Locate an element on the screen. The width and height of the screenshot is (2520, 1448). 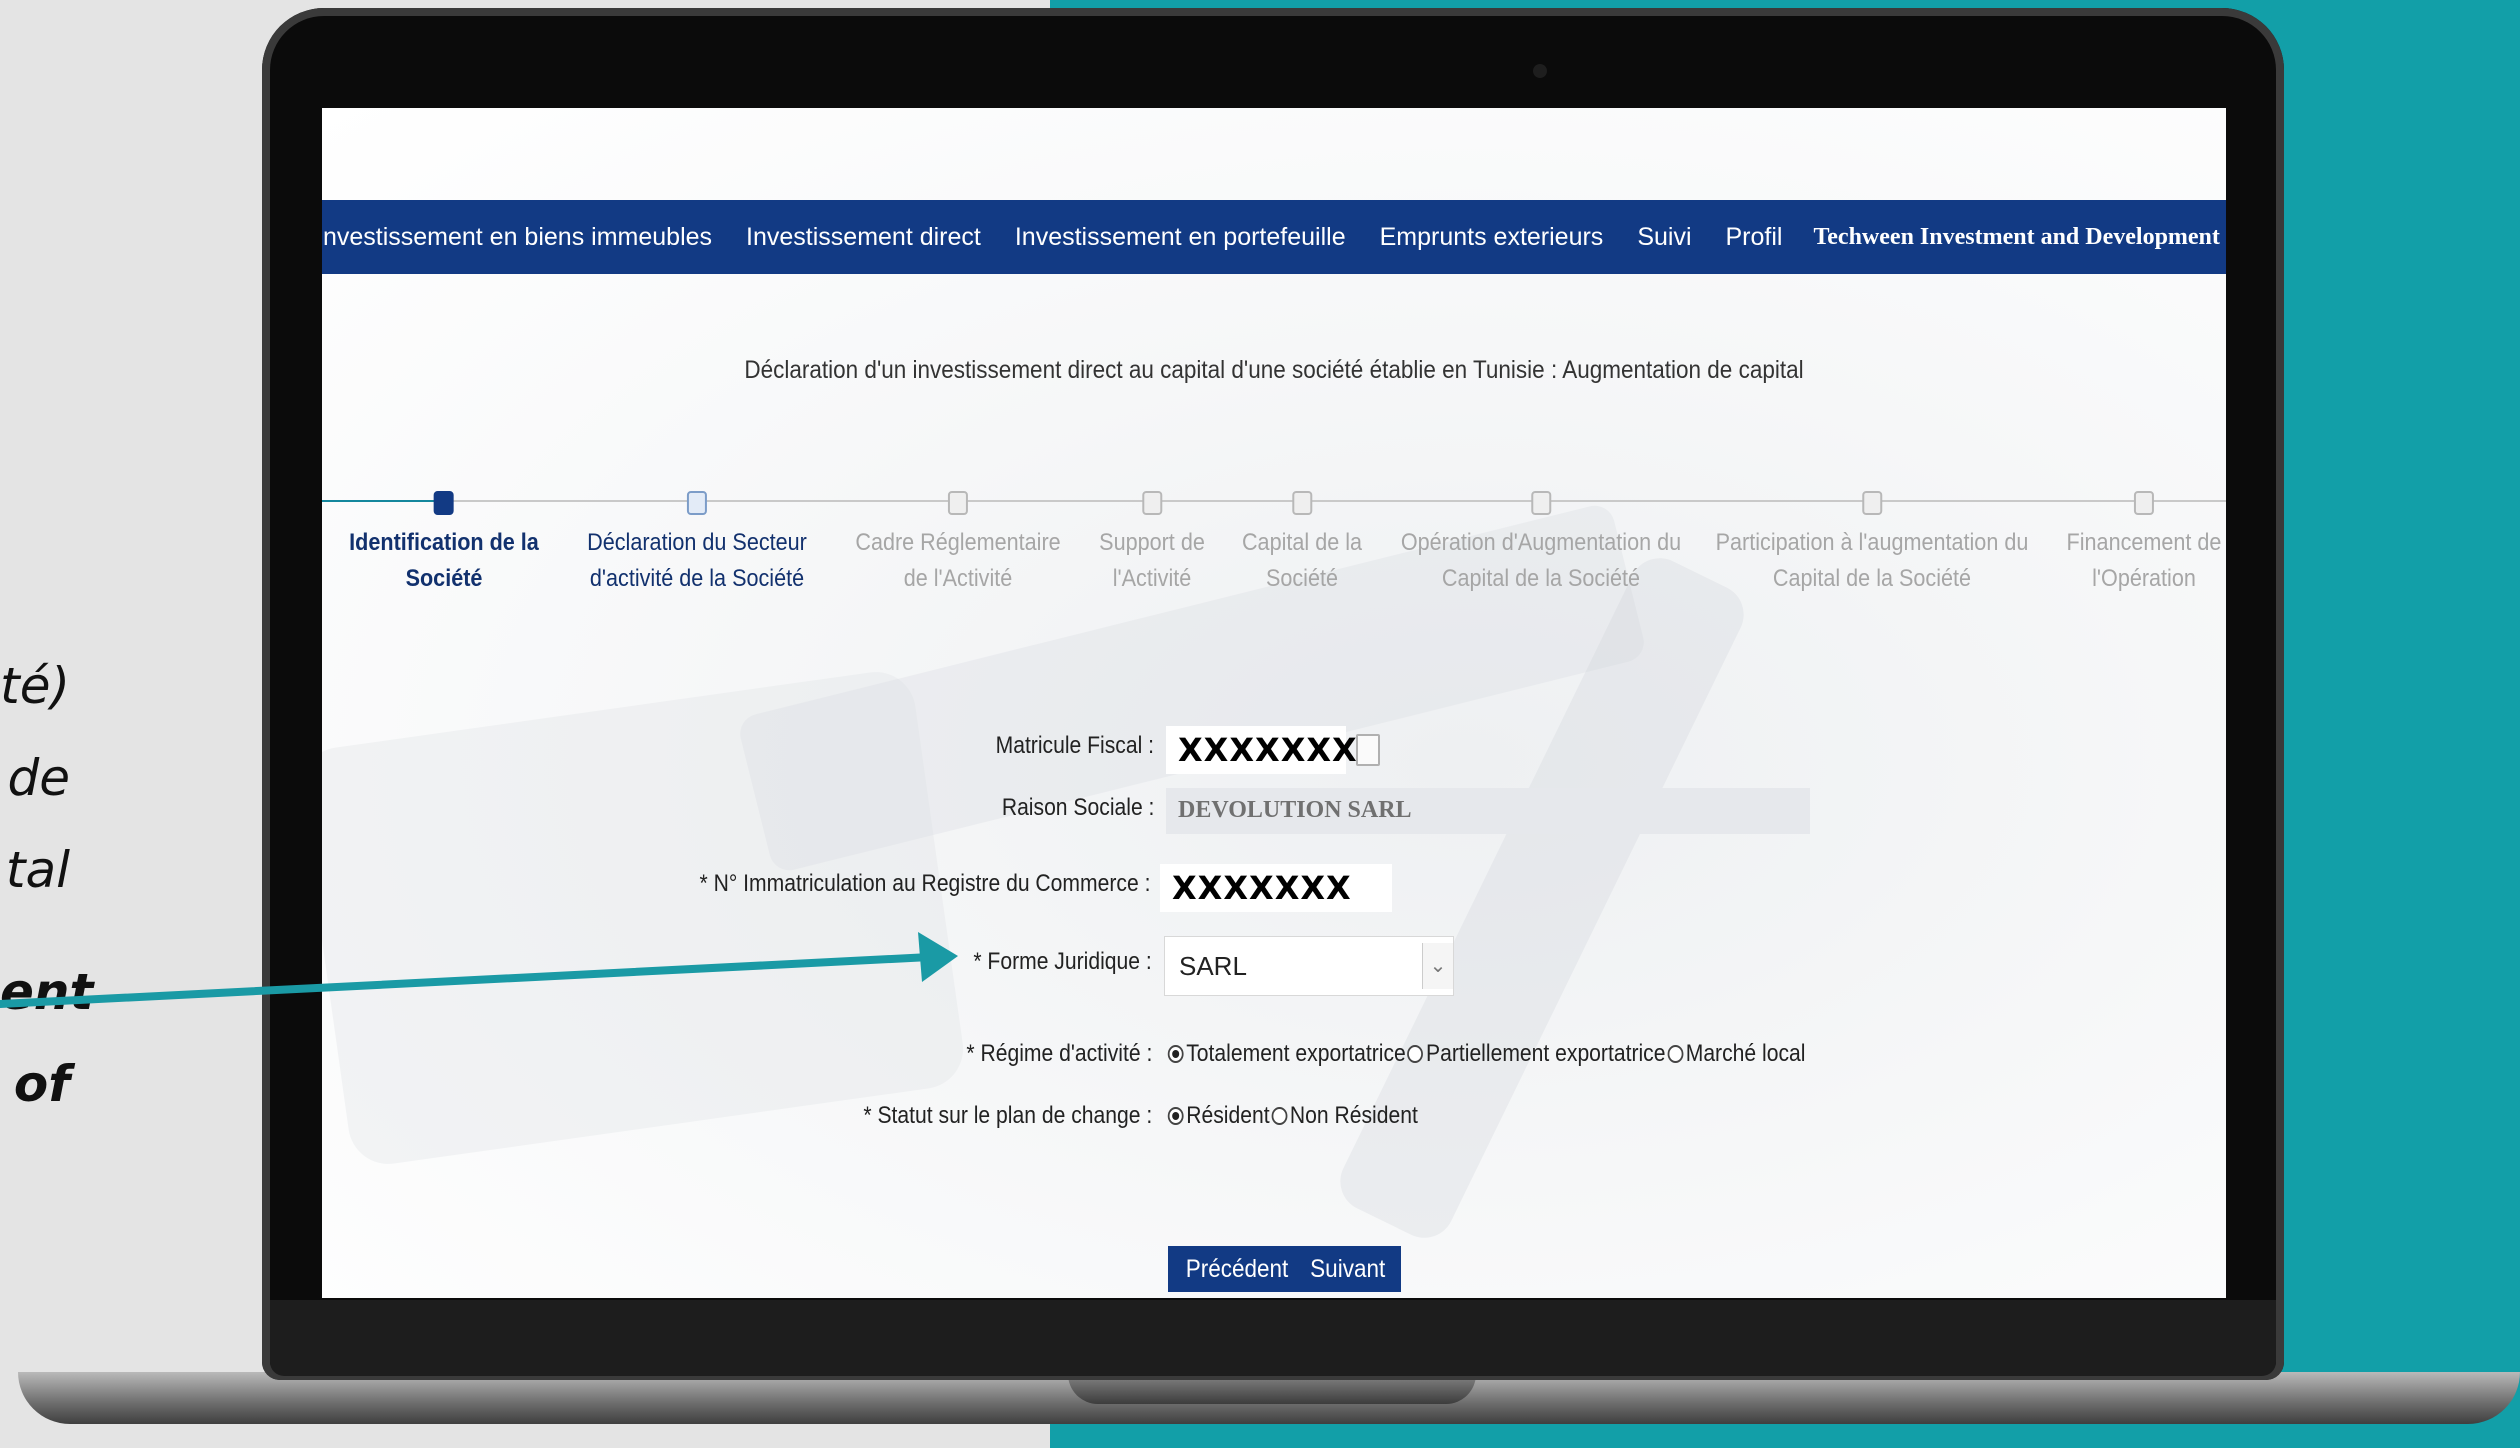
forme-juridique-label: * Forme Juridique : is located at coordinates (1062, 961).